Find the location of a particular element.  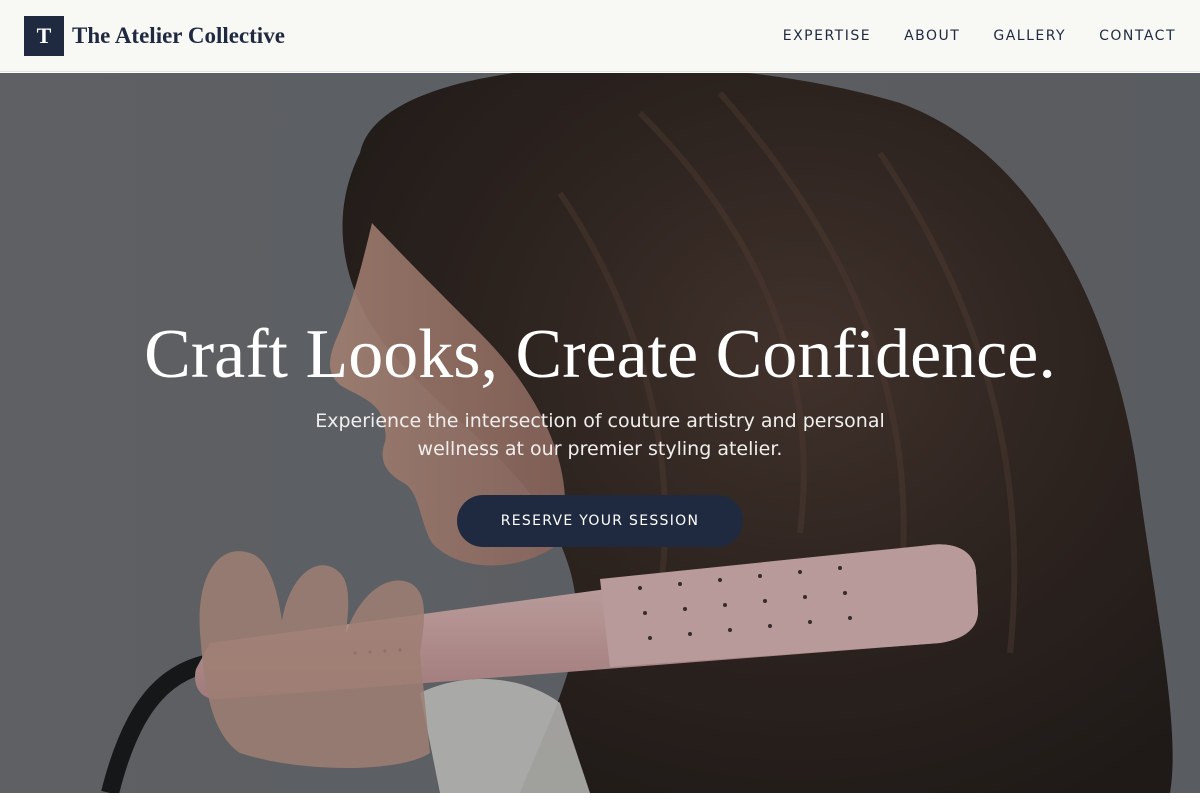

brand-logo-mark: T is located at coordinates (44, 36).